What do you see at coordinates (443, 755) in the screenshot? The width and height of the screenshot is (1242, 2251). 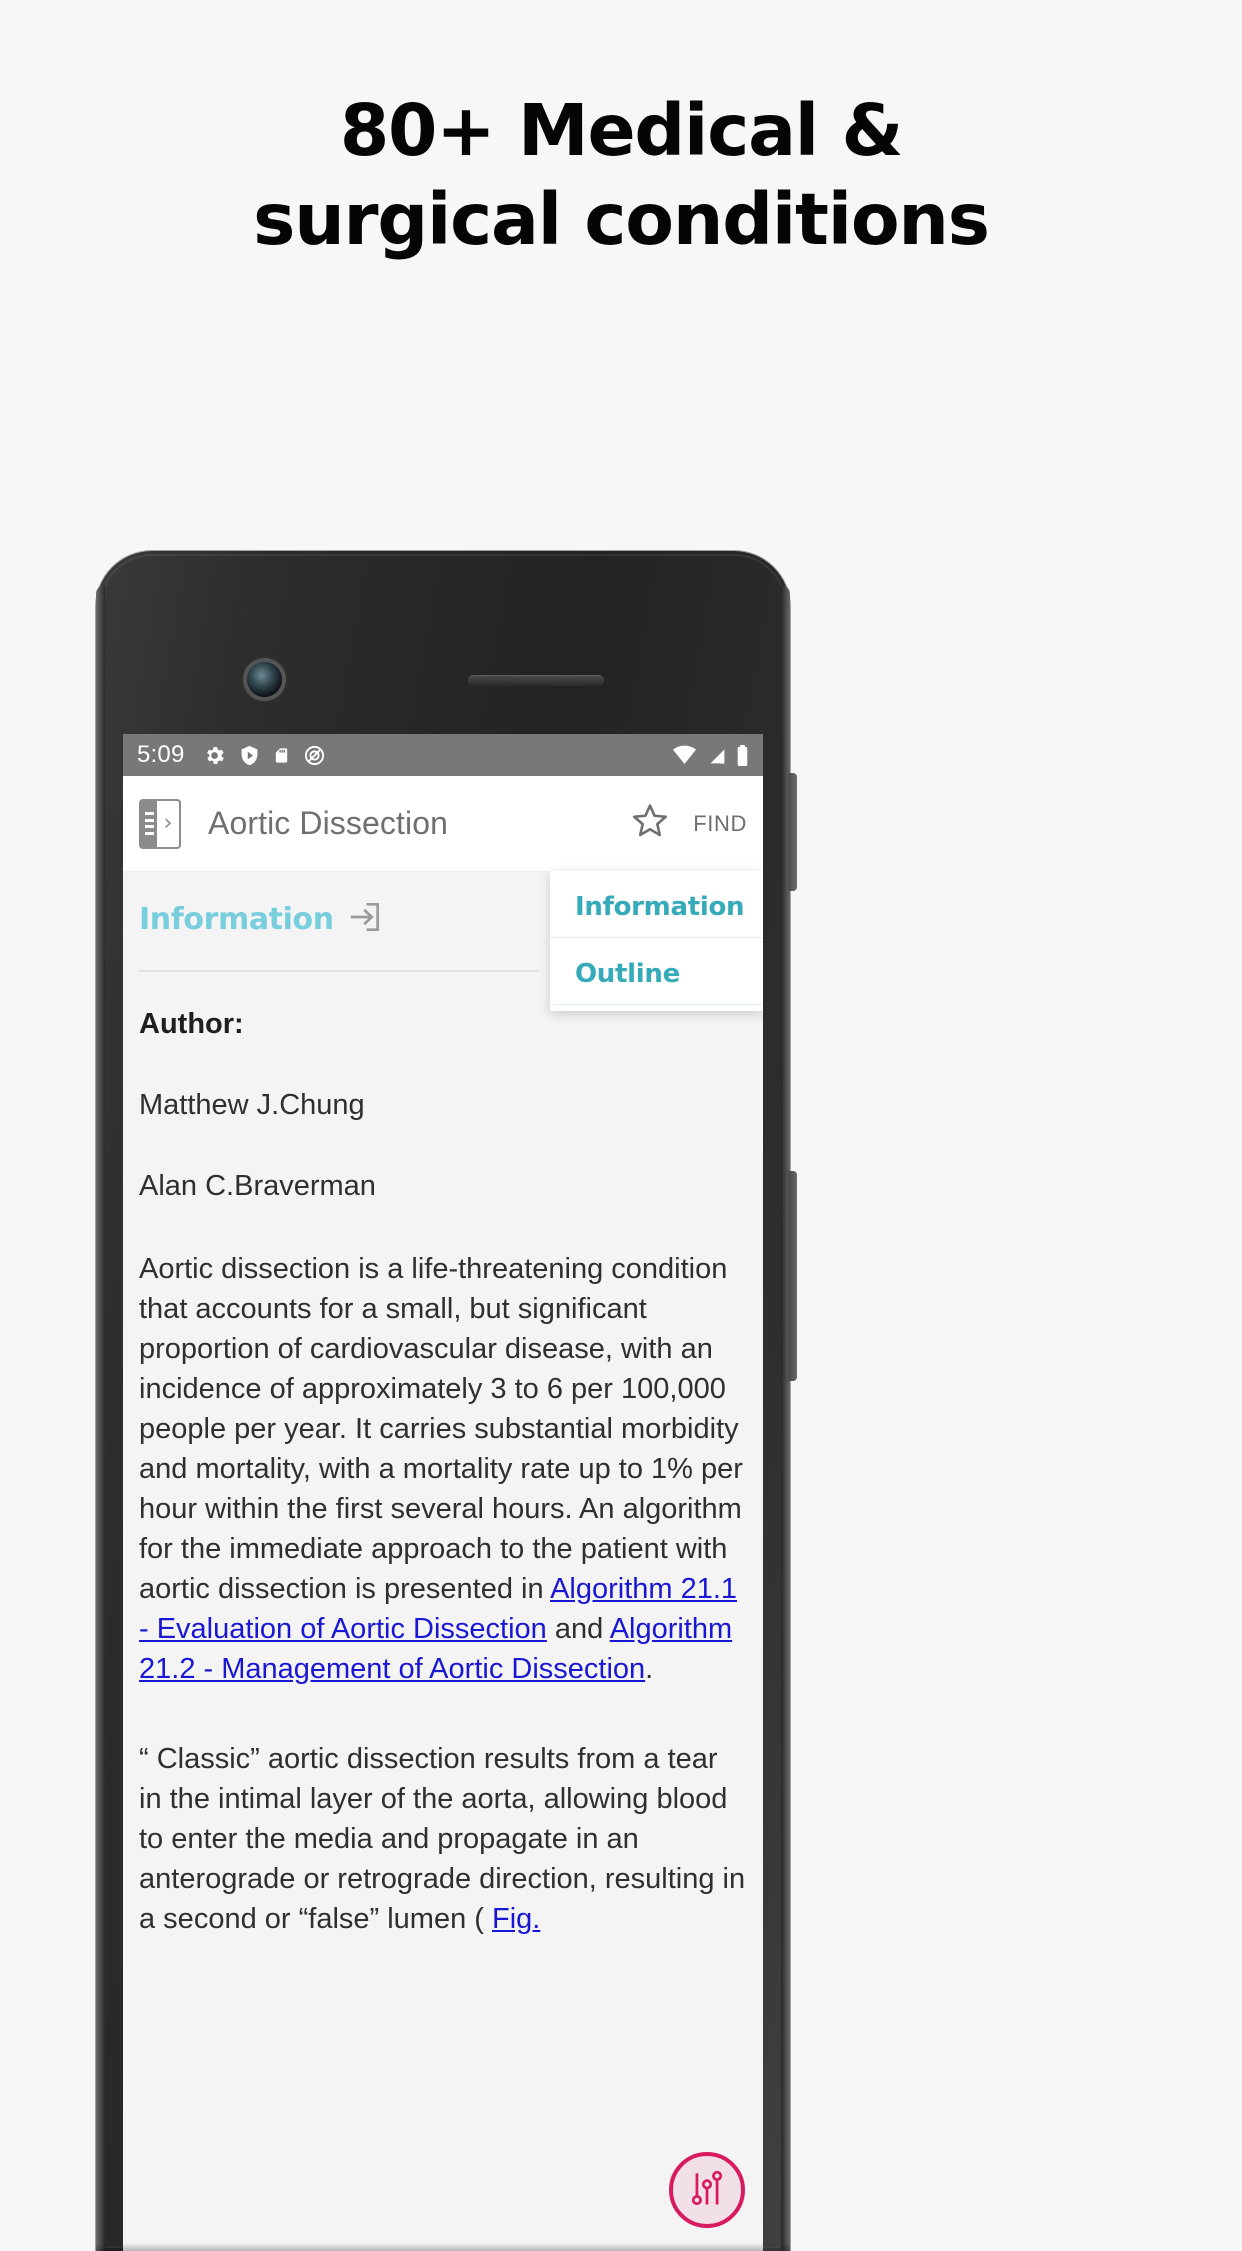 I see `status-bar: 5:09 x` at bounding box center [443, 755].